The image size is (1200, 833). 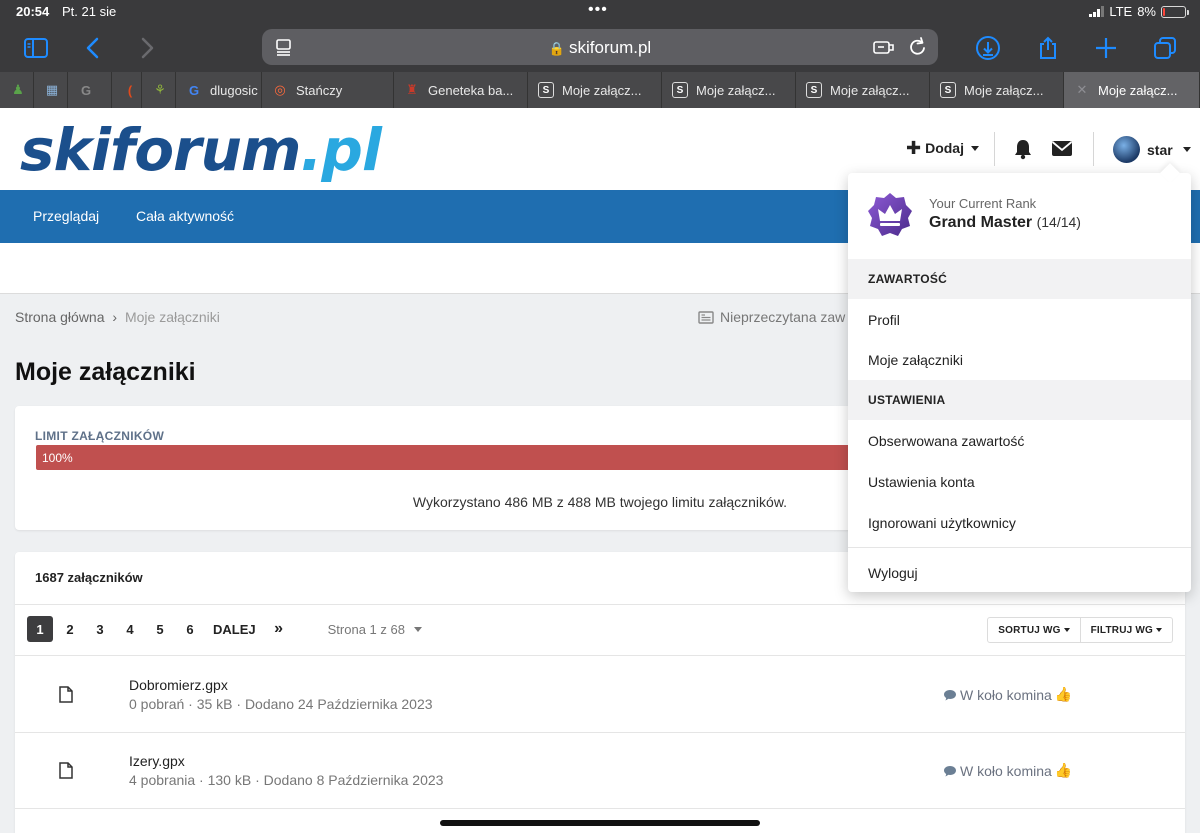 I want to click on logo-text-main: skiforum, so click(x=160, y=150).